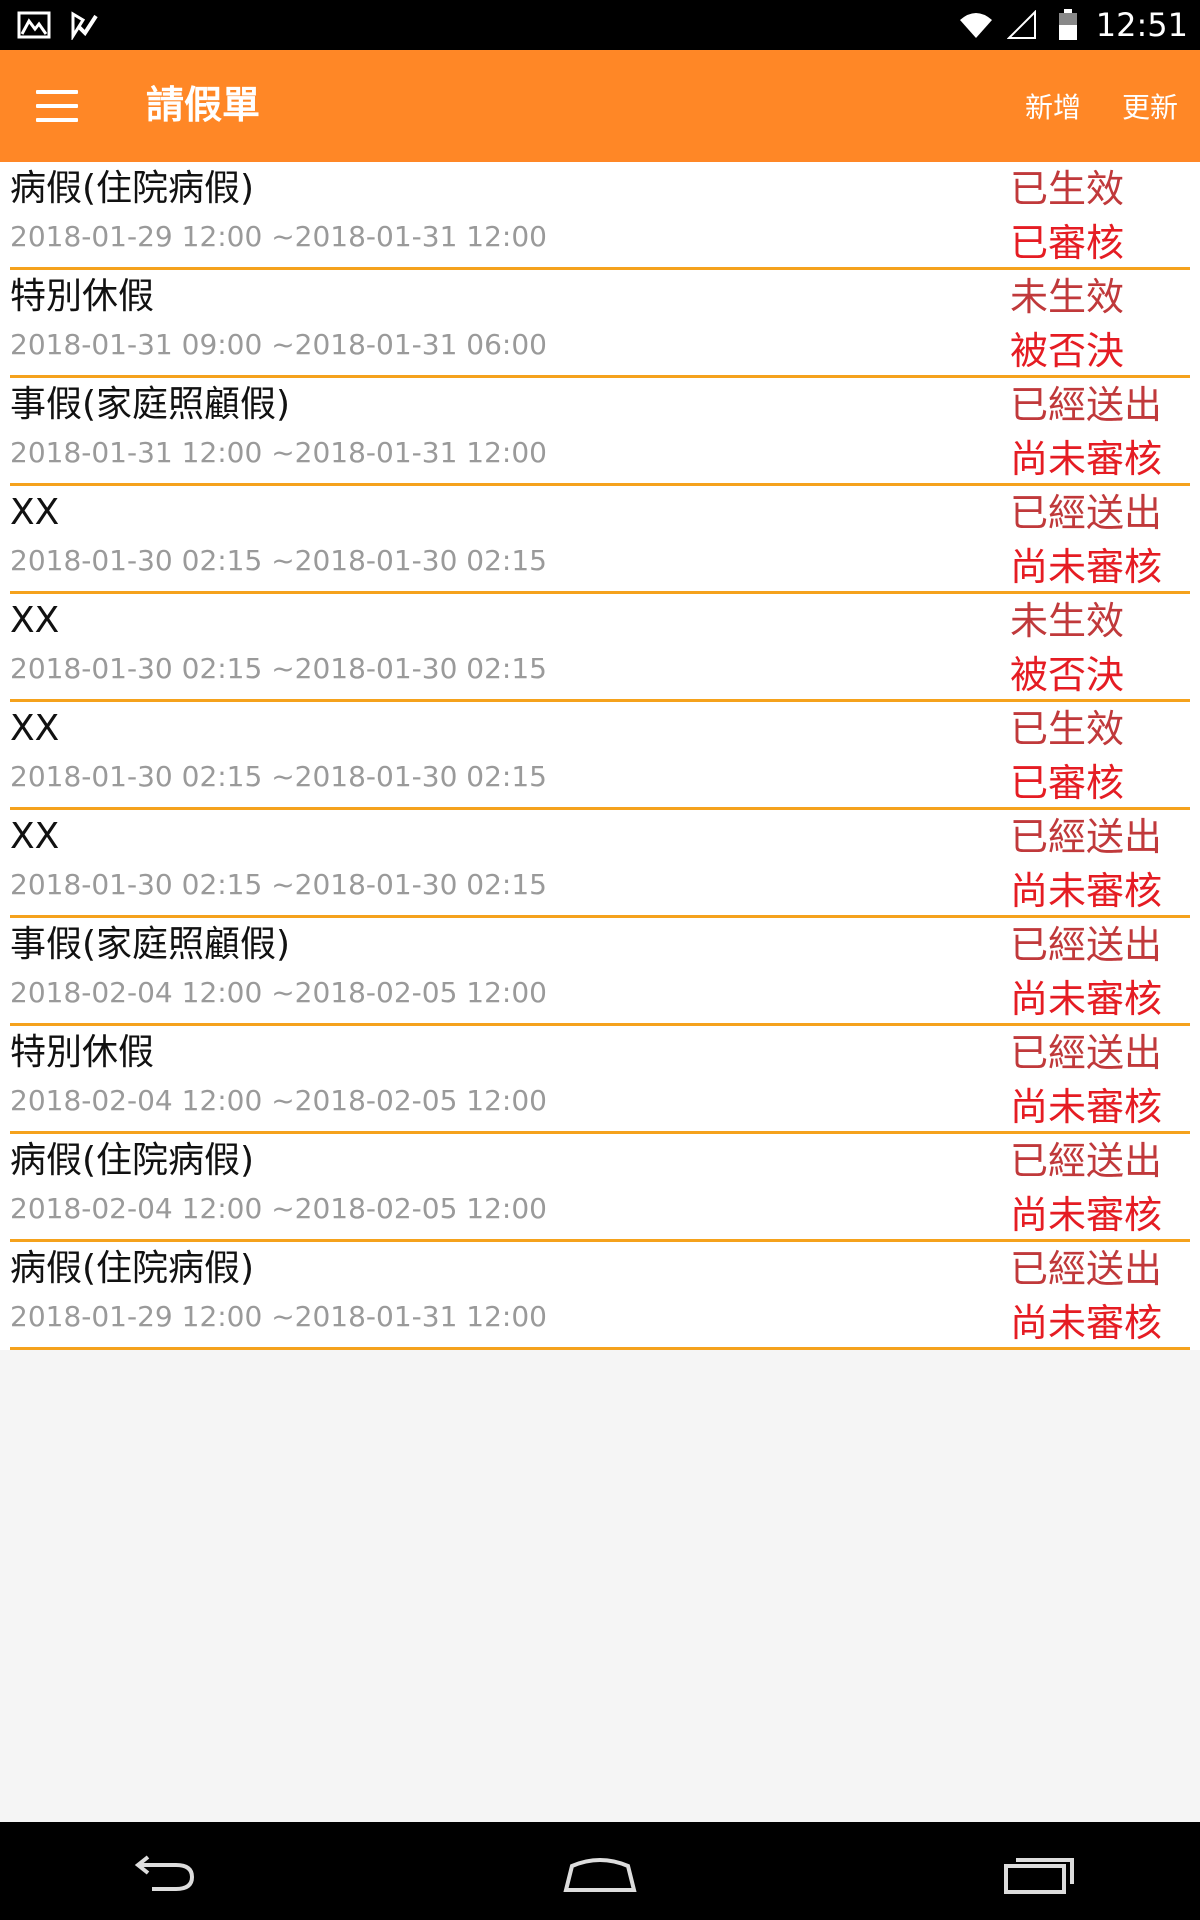  Describe the element at coordinates (57, 106) in the screenshot. I see `hamburger-menu-icon` at that location.